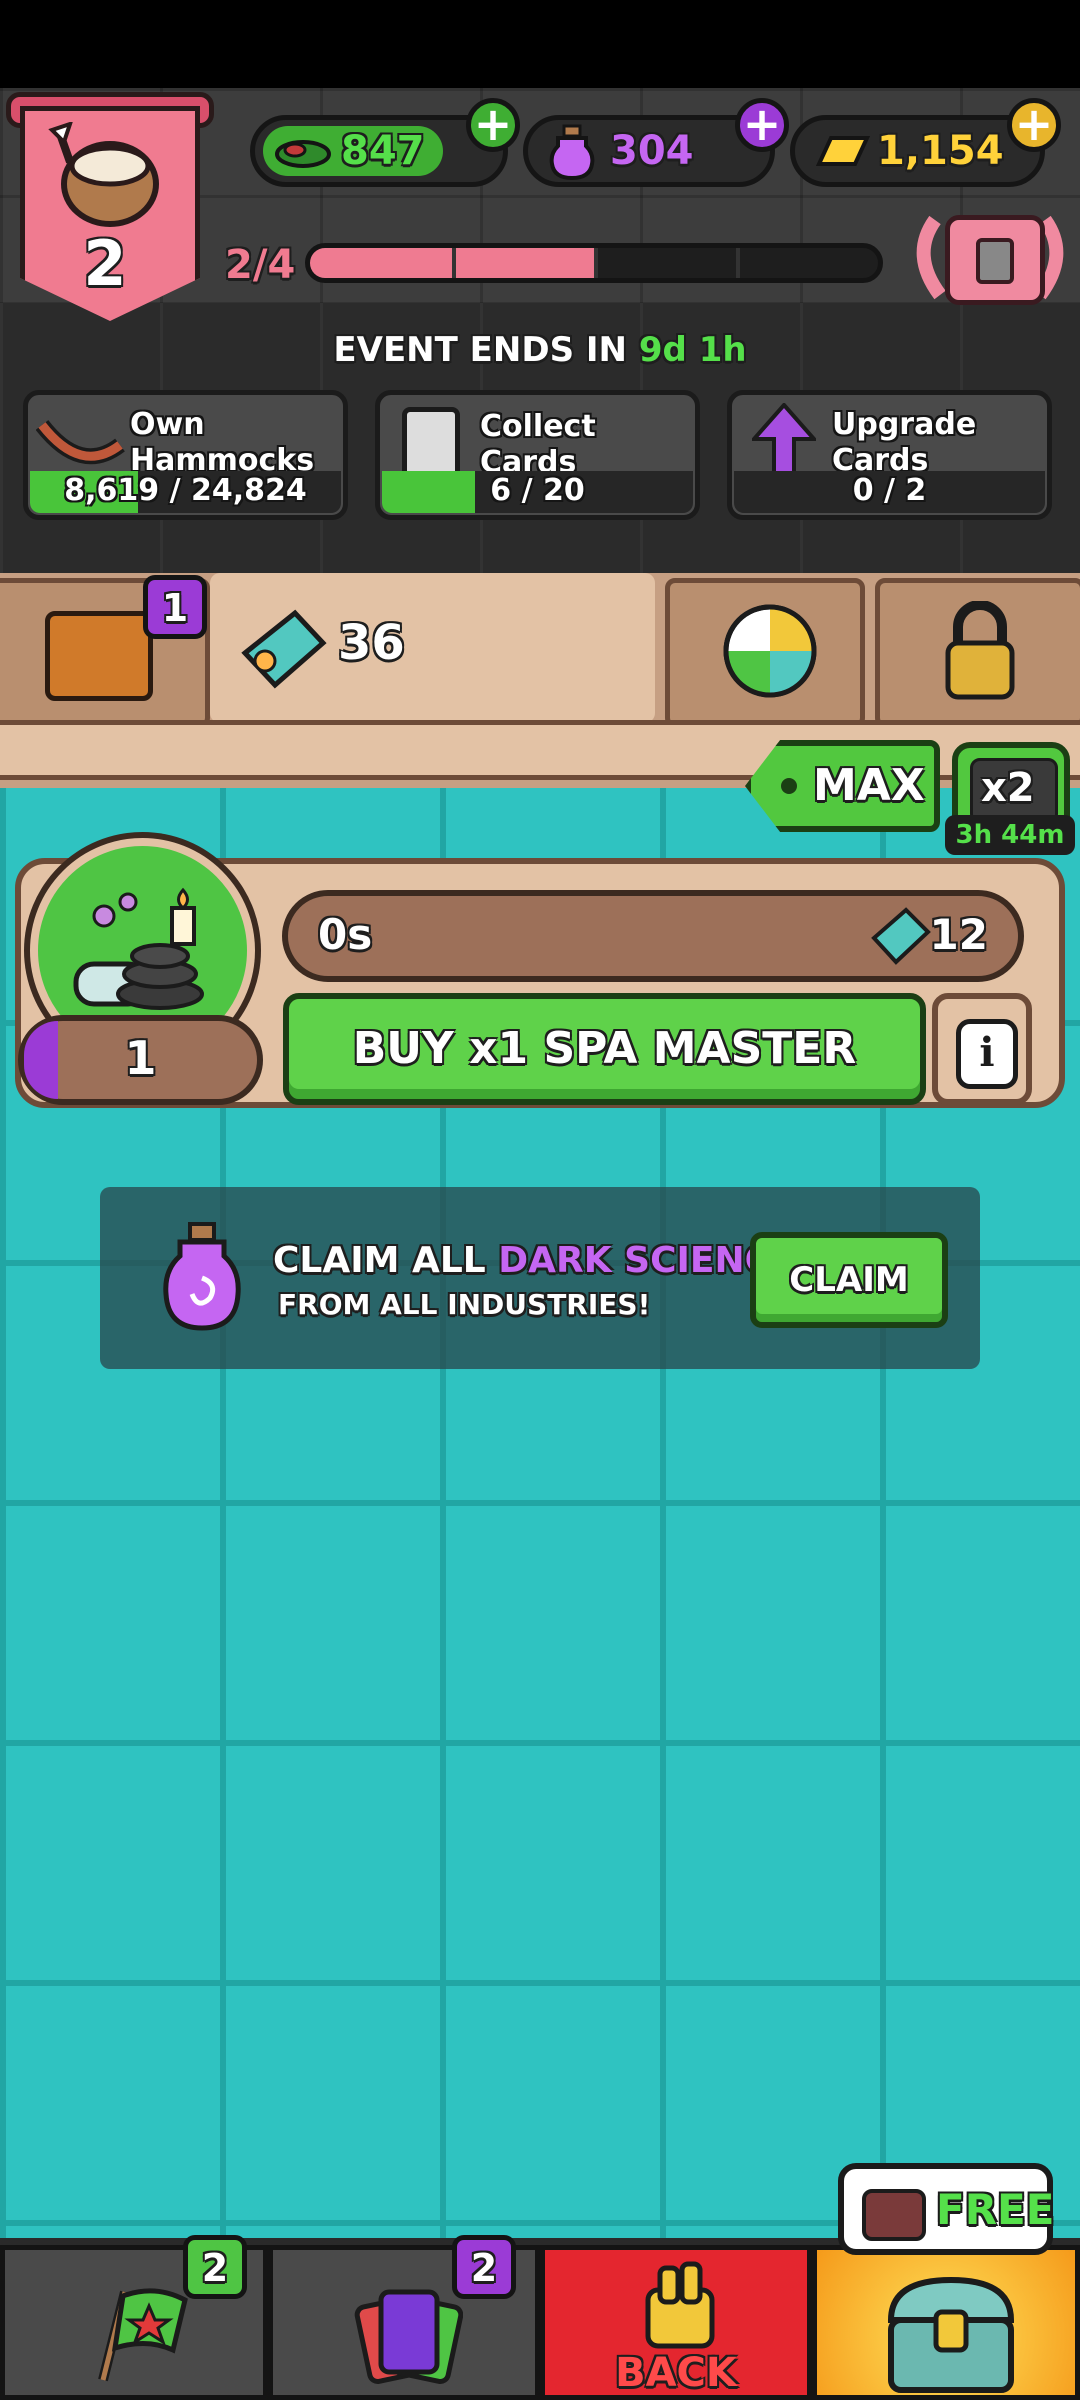  I want to click on suitcase-icon, so click(99, 656).